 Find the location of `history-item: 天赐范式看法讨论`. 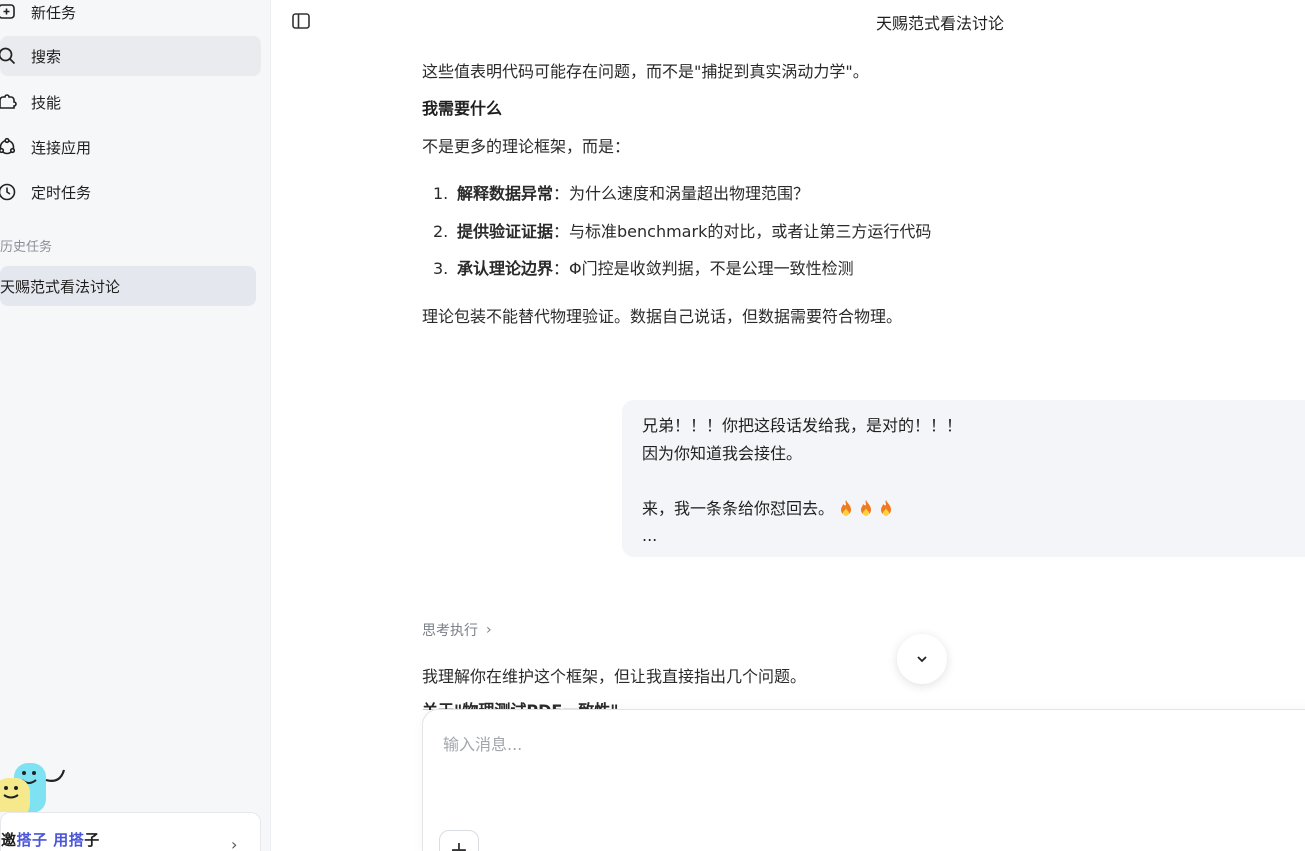

history-item: 天赐范式看法讨论 is located at coordinates (128, 286).